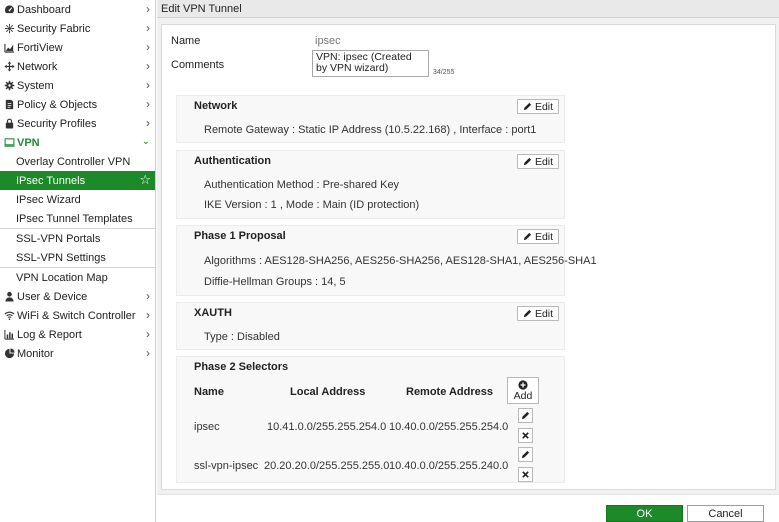 This screenshot has height=522, width=779. I want to click on column-header-name: Name, so click(209, 392).